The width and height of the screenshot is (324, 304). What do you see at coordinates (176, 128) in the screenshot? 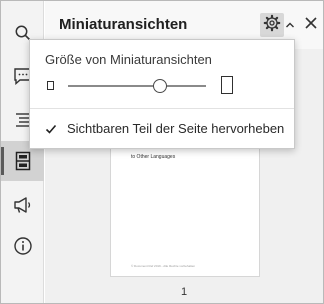
I see `highlight-visible-part-label: Sichtbaren Teil der Seite hervorheben` at bounding box center [176, 128].